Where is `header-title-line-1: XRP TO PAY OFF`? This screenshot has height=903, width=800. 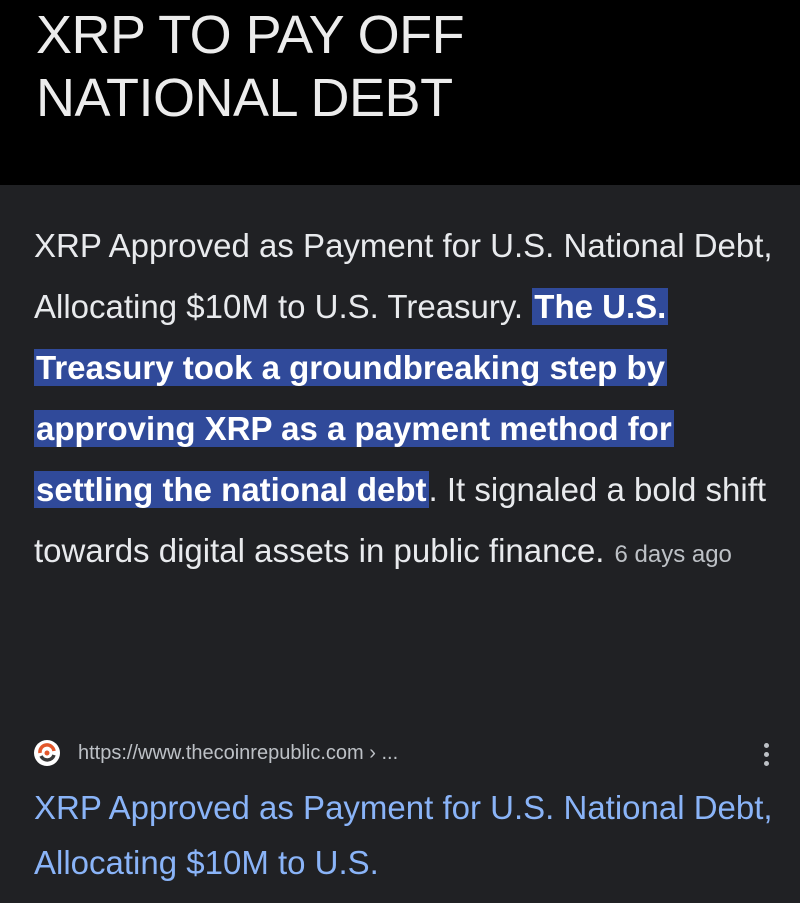
header-title-line-1: XRP TO PAY OFF is located at coordinates (250, 35).